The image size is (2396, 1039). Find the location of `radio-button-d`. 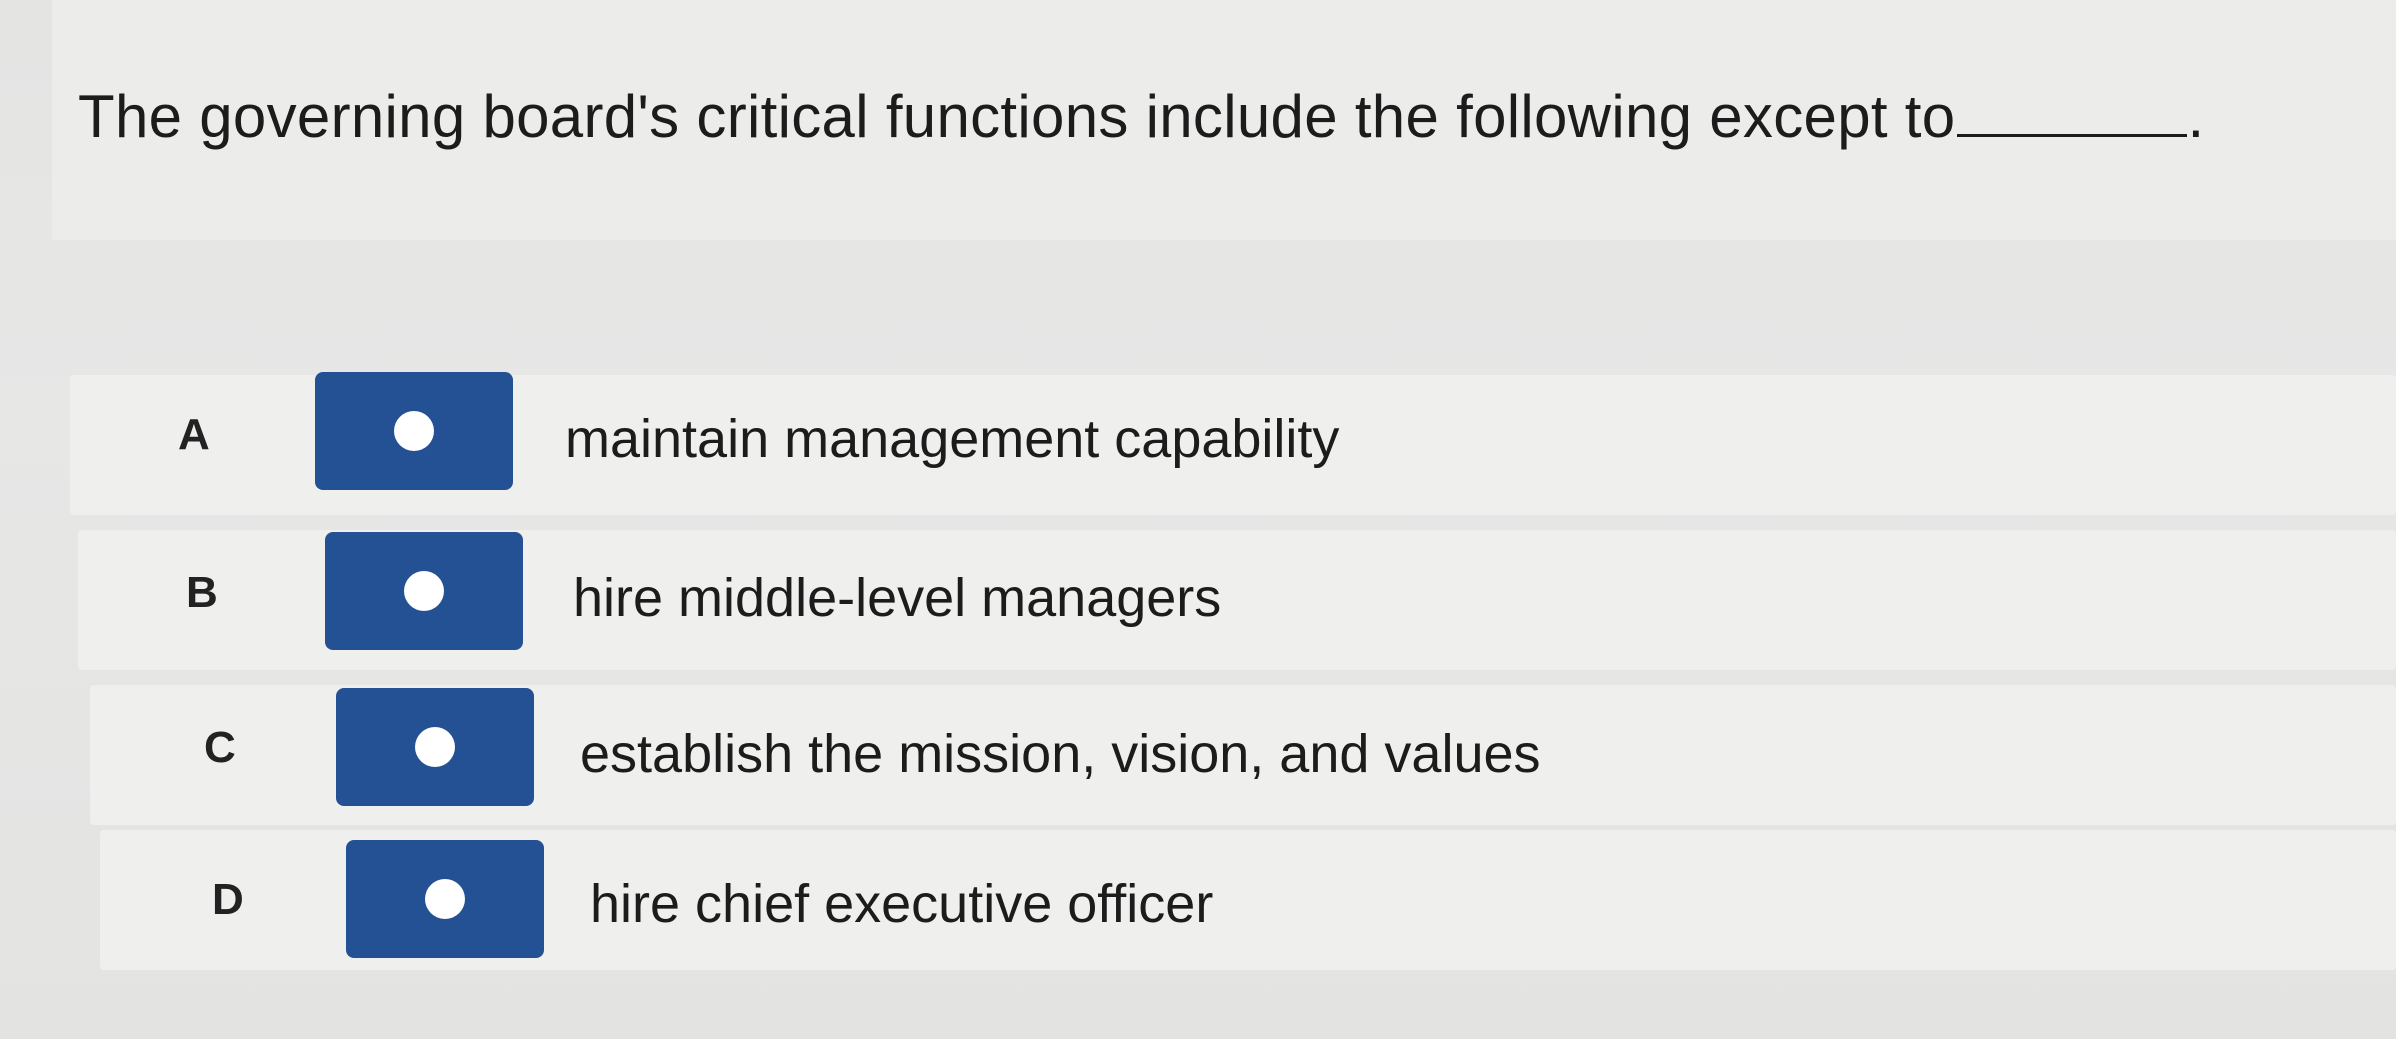

radio-button-d is located at coordinates (445, 899).